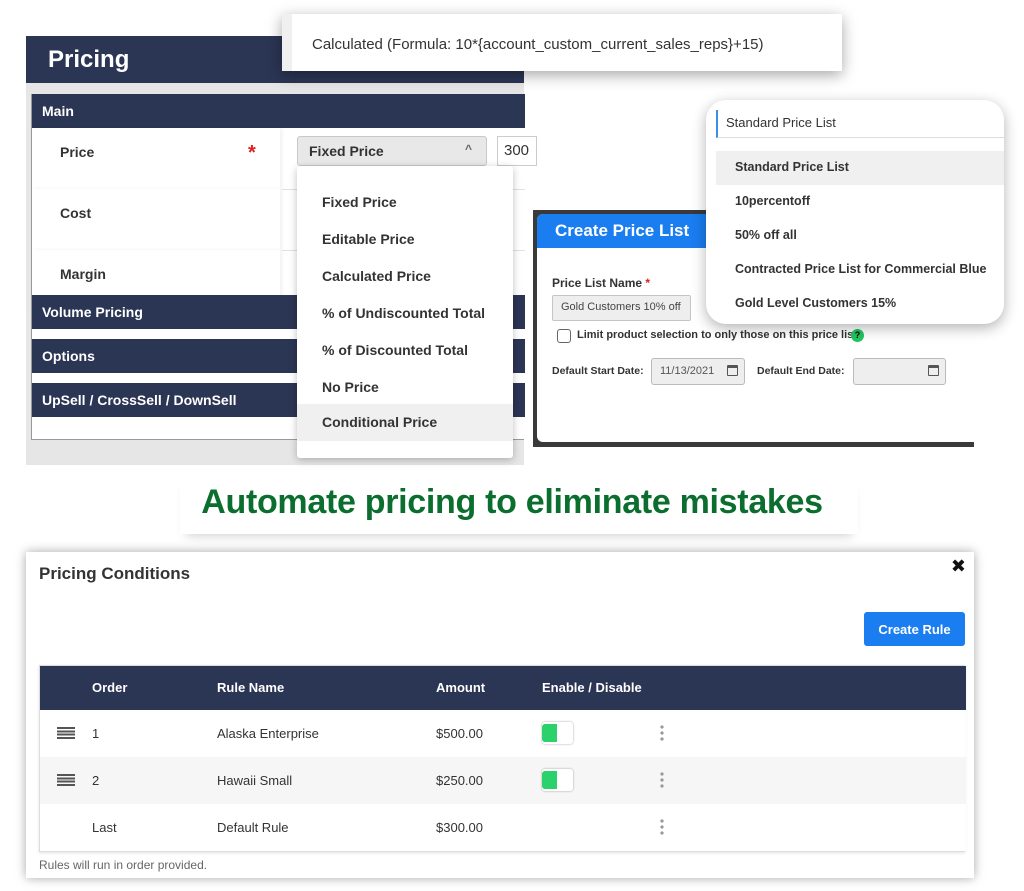 The width and height of the screenshot is (1024, 891). Describe the element at coordinates (601, 283) in the screenshot. I see `price-list-name-label: Price List Name *` at that location.